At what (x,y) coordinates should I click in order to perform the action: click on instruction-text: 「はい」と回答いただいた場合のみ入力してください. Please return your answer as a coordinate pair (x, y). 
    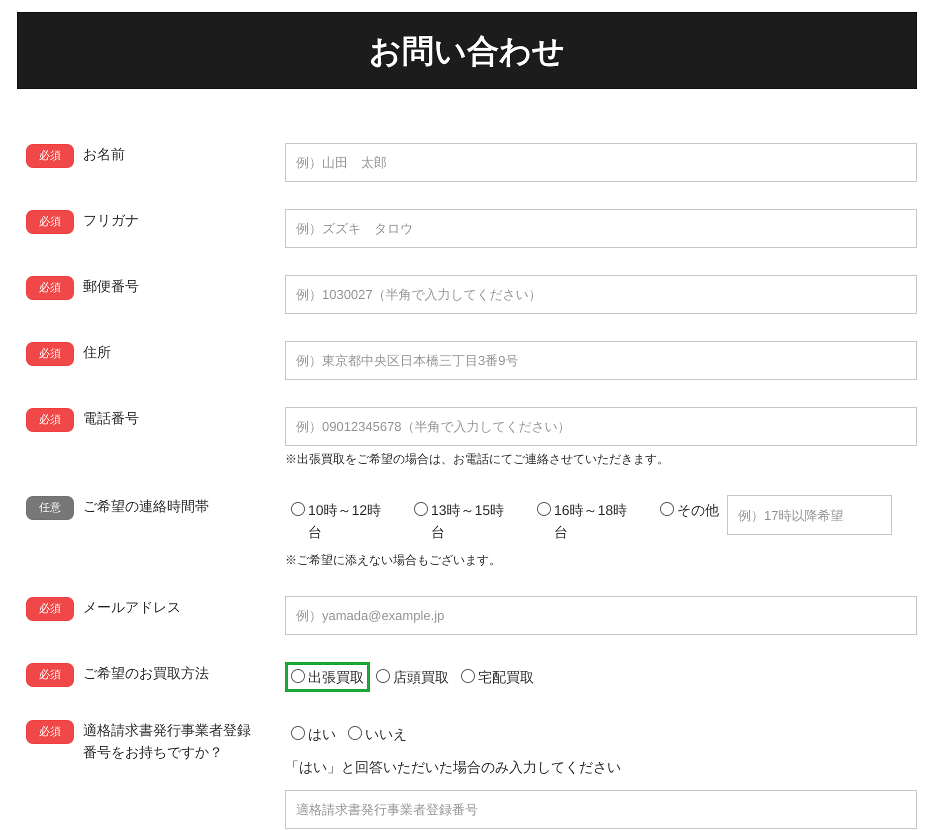
    Looking at the image, I should click on (453, 767).